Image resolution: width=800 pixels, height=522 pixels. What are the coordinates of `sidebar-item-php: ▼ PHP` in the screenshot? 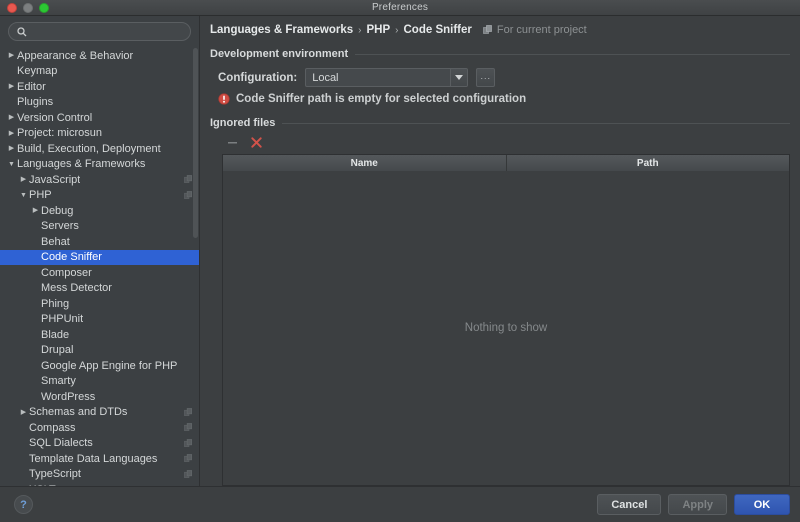 It's located at (99, 196).